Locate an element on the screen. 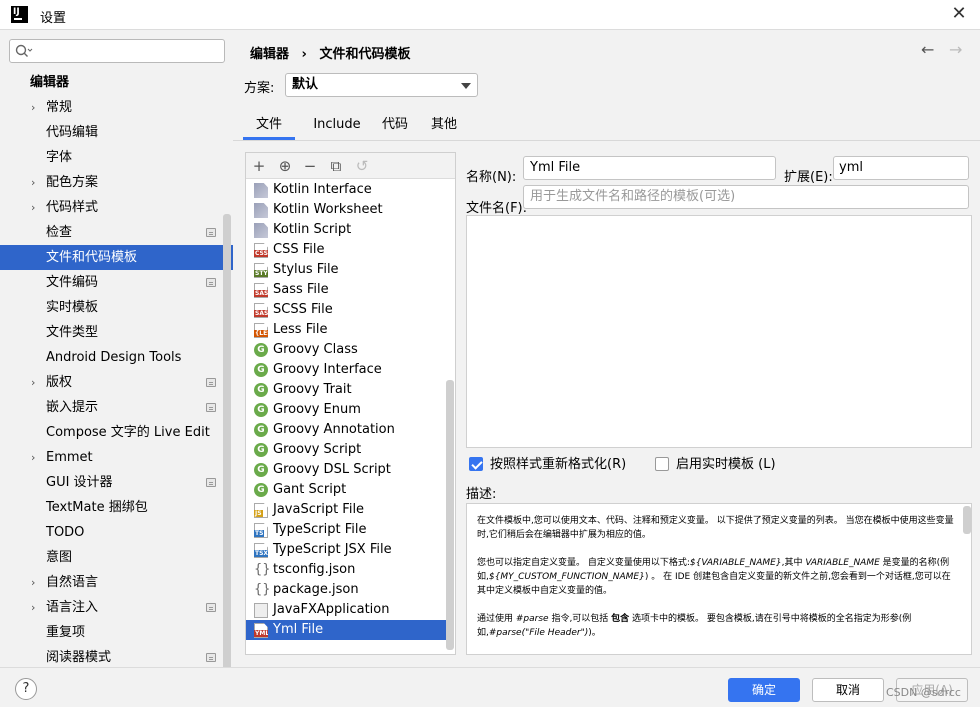  sidebar-item-file-types: 文件类型 is located at coordinates (116, 332).